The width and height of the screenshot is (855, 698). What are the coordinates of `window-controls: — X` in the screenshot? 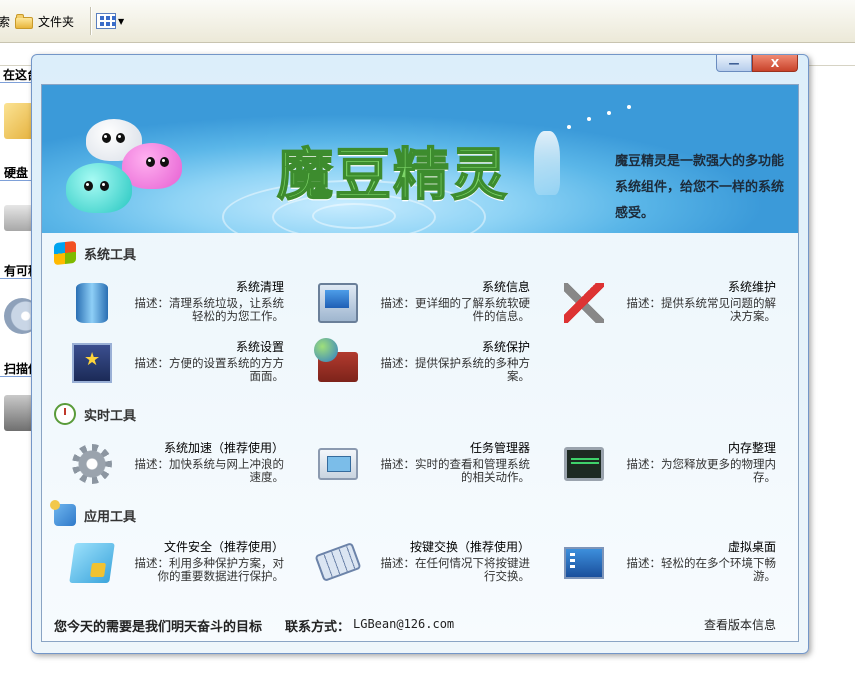 It's located at (757, 63).